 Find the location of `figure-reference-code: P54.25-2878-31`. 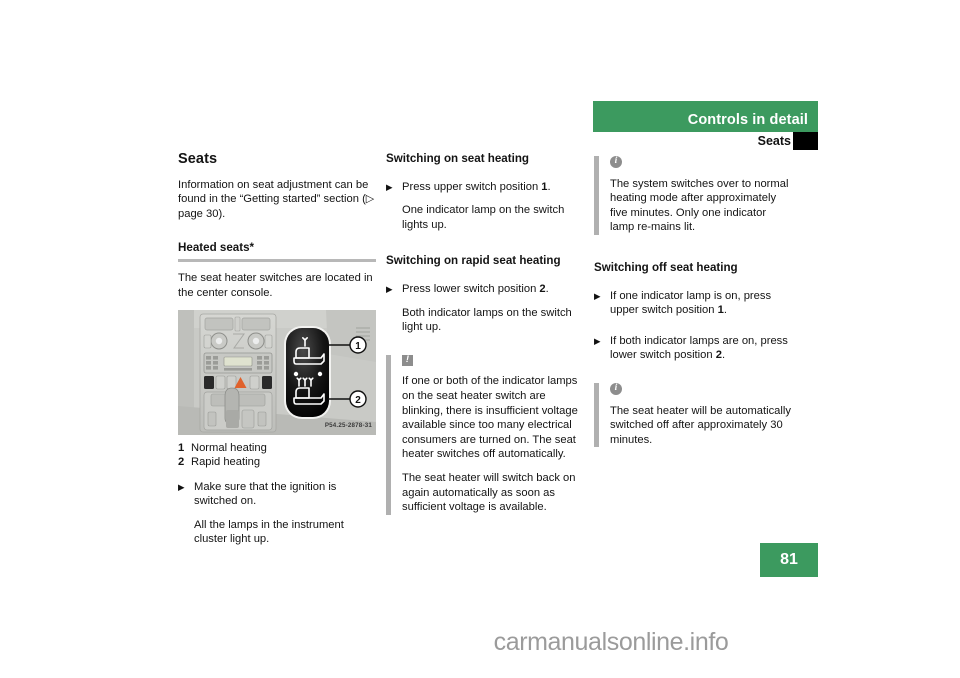

figure-reference-code: P54.25-2878-31 is located at coordinates (348, 425).